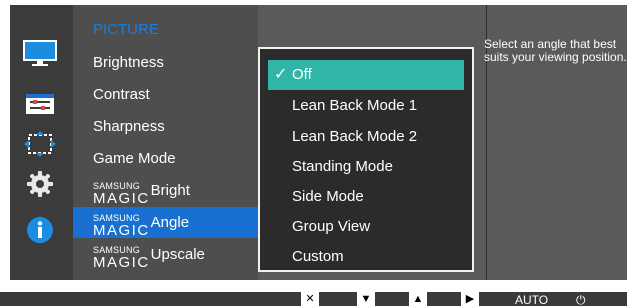 This screenshot has height=306, width=627. I want to click on menu-item-magic-bright: SAMSUNG MAGIC Bright, so click(165, 191).